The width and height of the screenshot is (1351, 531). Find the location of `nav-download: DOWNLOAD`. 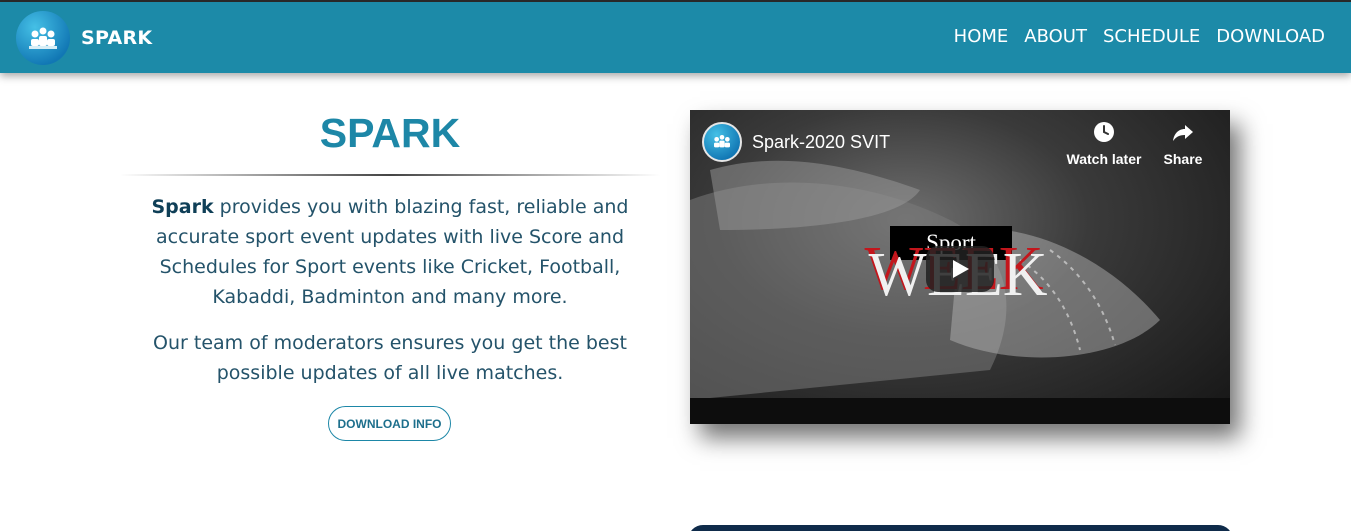

nav-download: DOWNLOAD is located at coordinates (1270, 36).